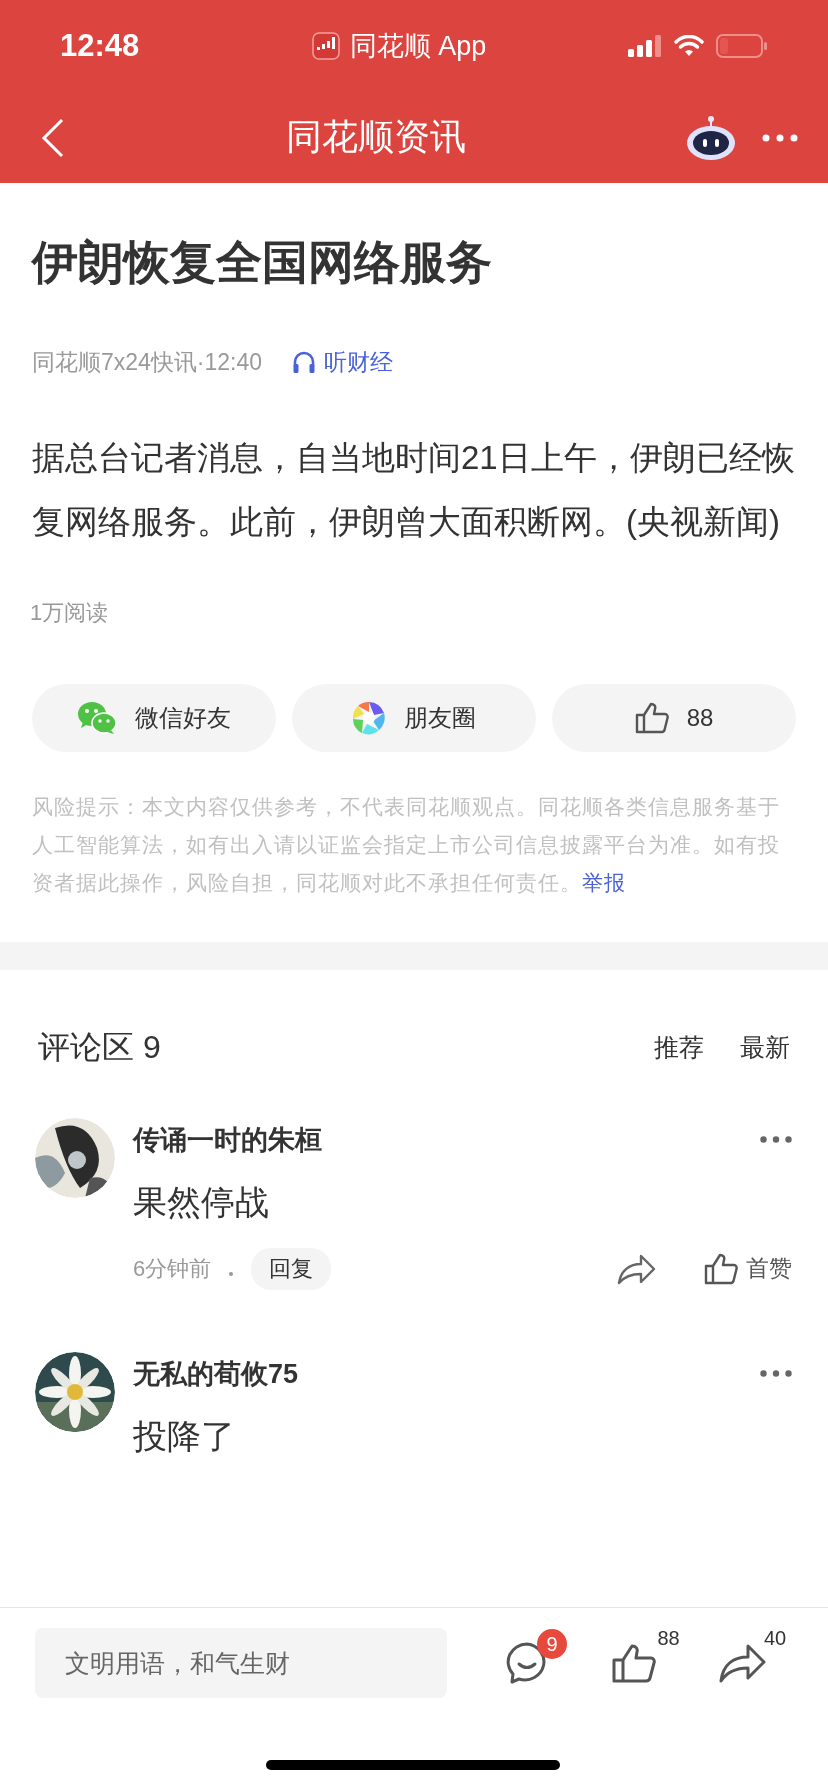  Describe the element at coordinates (604, 882) in the screenshot. I see `report-link: 举报` at that location.